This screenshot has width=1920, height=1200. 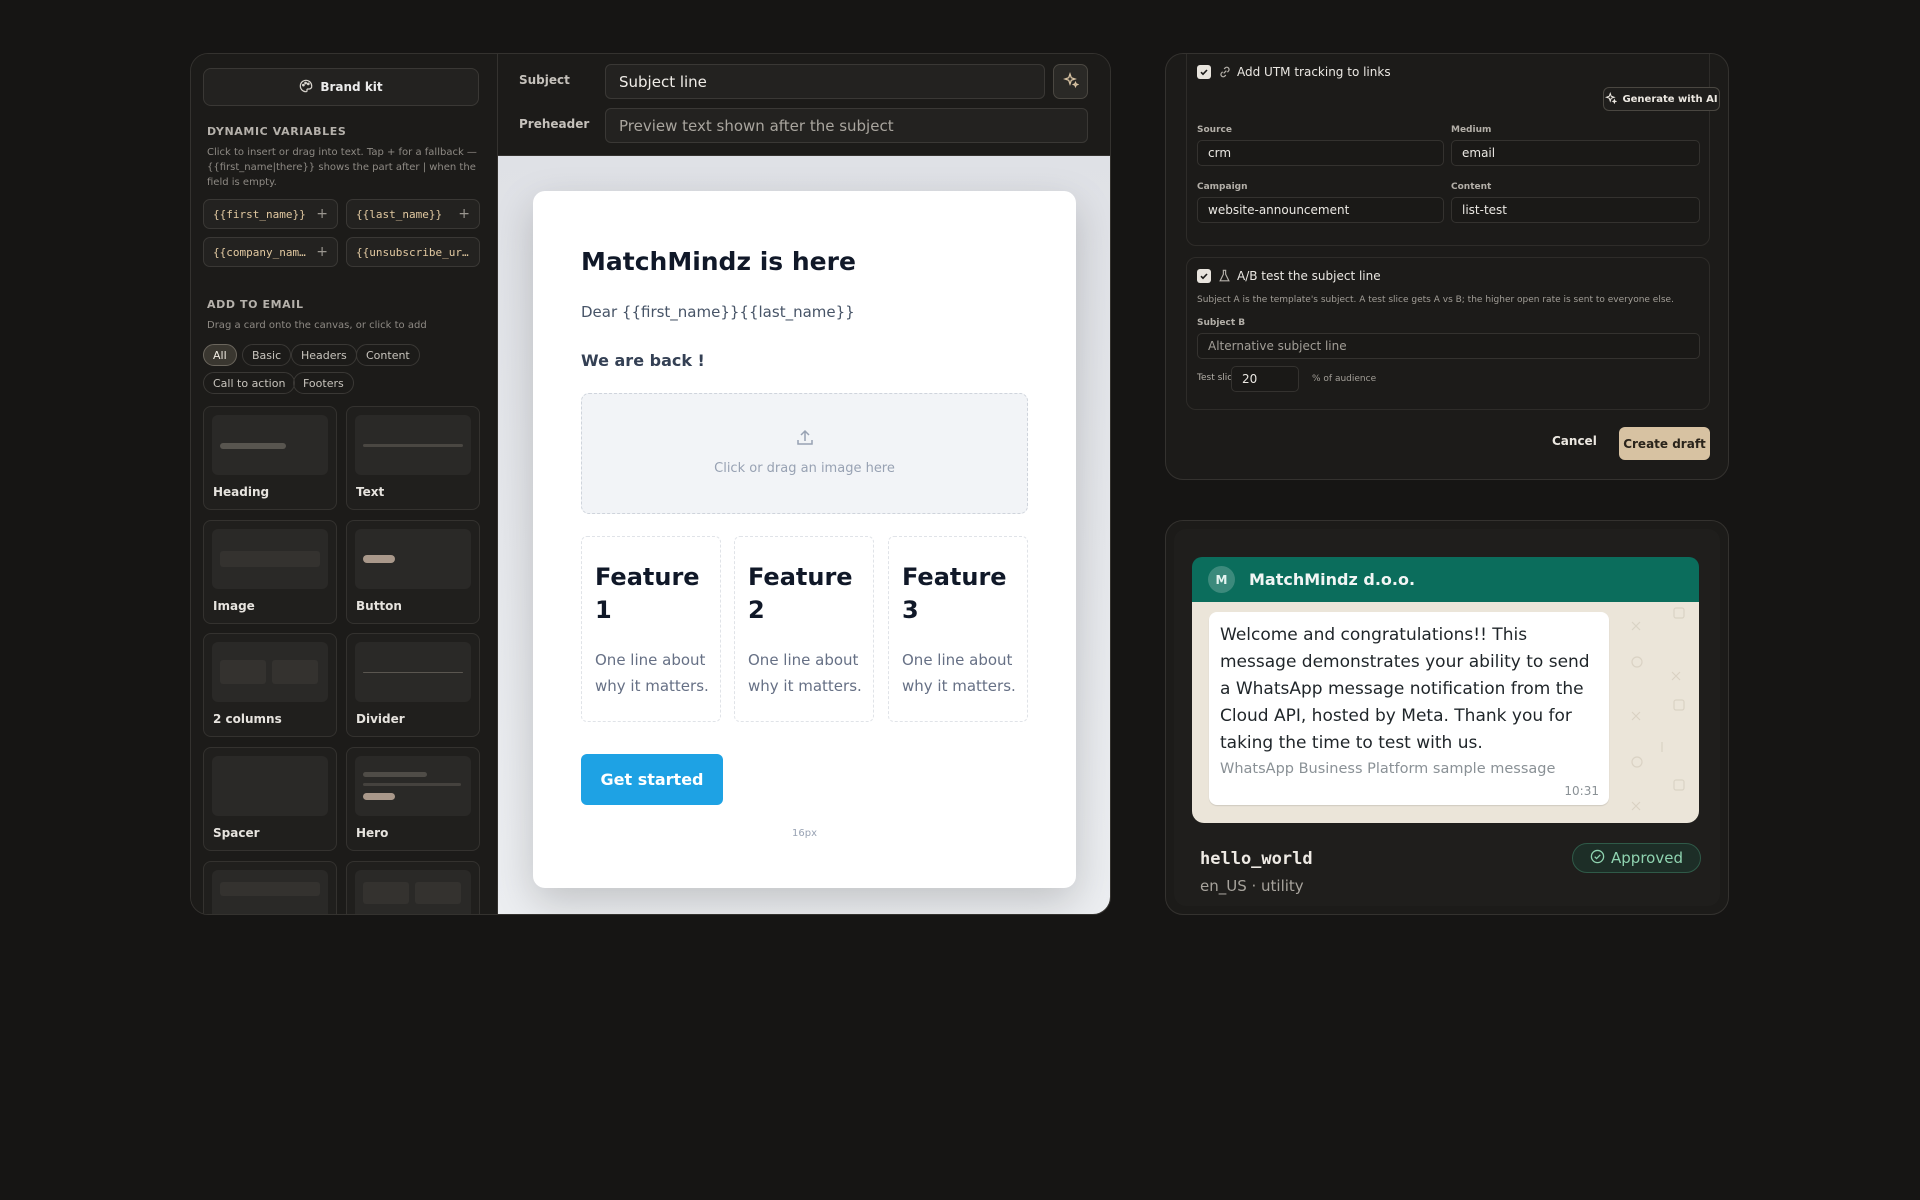 What do you see at coordinates (643, 360) in the screenshot?
I see `email-subheading: We are back !` at bounding box center [643, 360].